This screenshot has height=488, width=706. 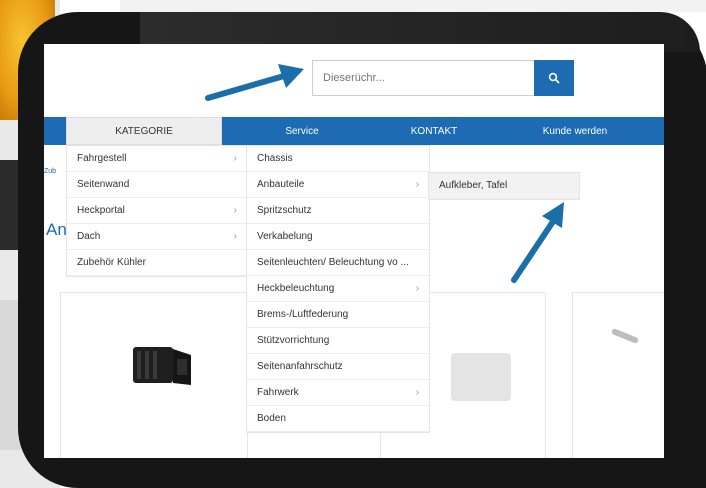 I want to click on menu-item-label: Anbauteile, so click(x=281, y=184).